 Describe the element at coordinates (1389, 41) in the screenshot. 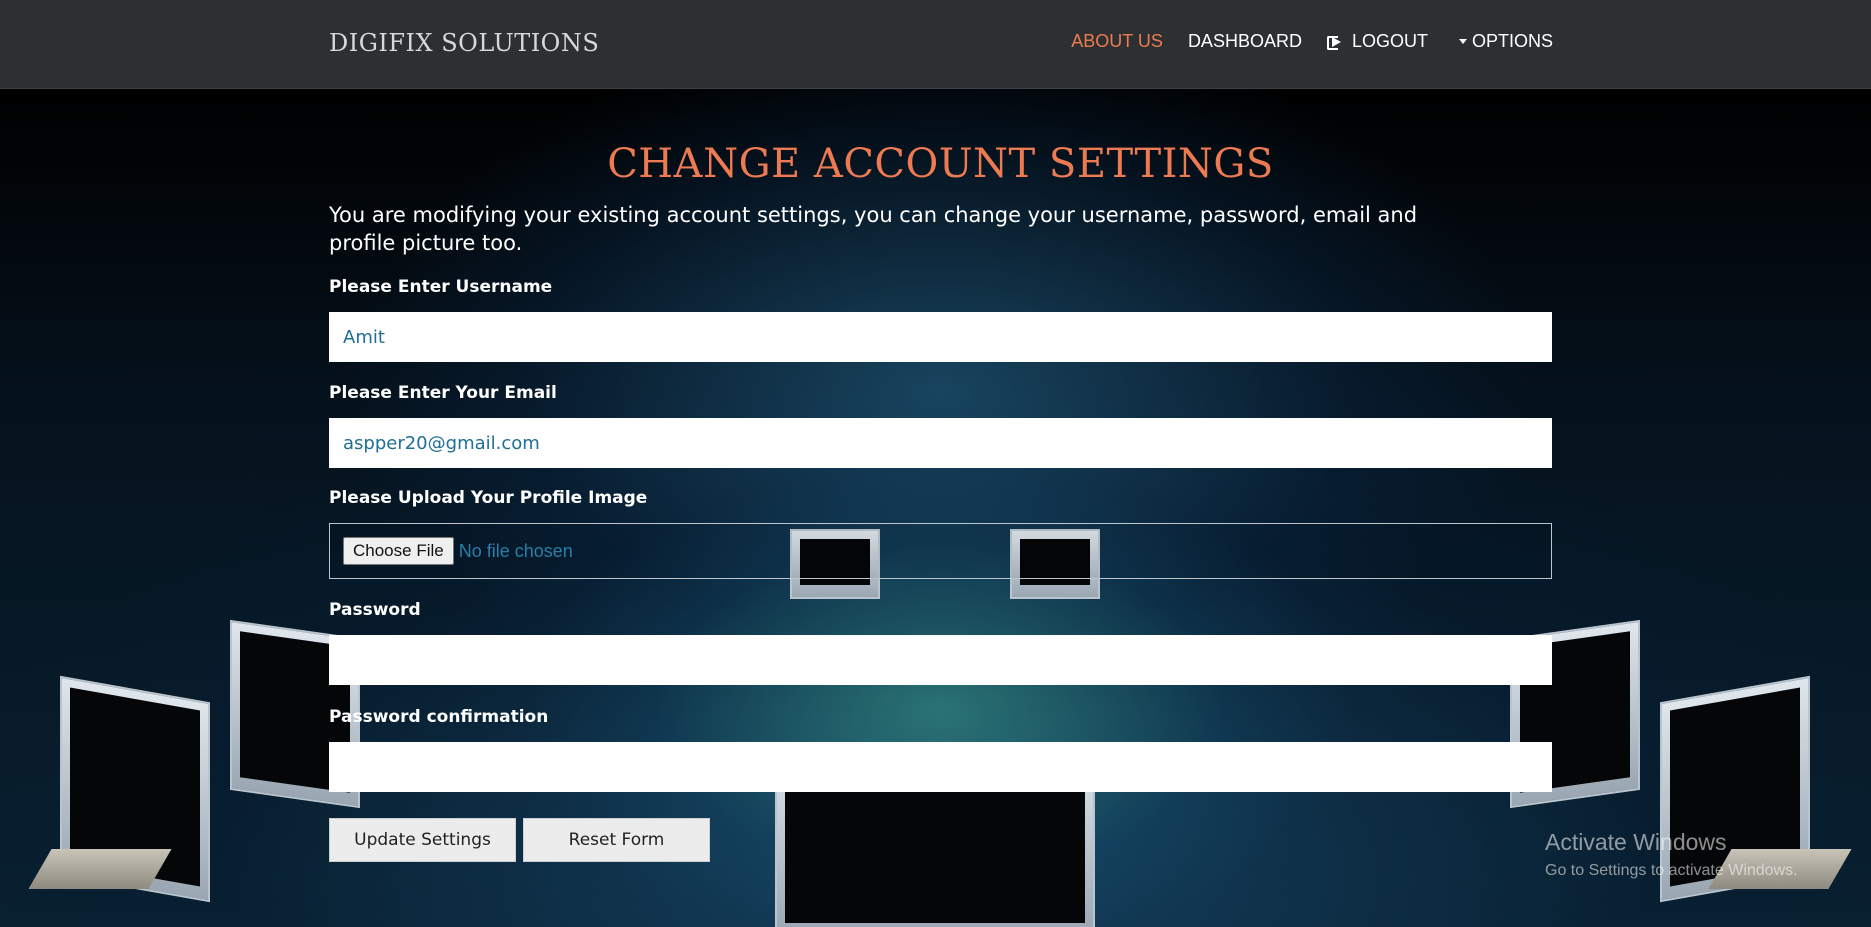

I see `nav-logout-label: LOGOUT` at that location.